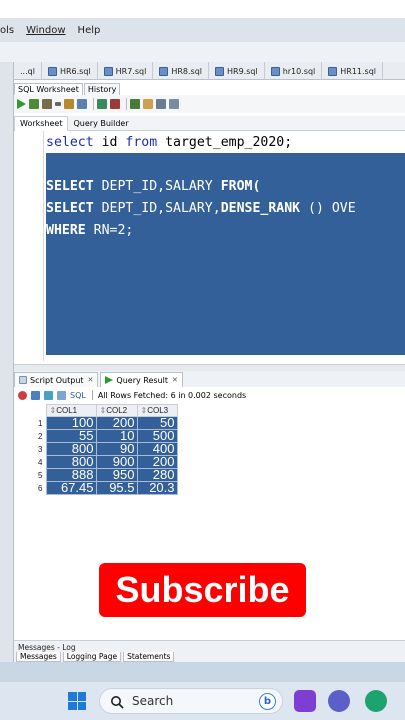 This screenshot has width=405, height=720. I want to click on cell-col2: 95.5, so click(116, 488).